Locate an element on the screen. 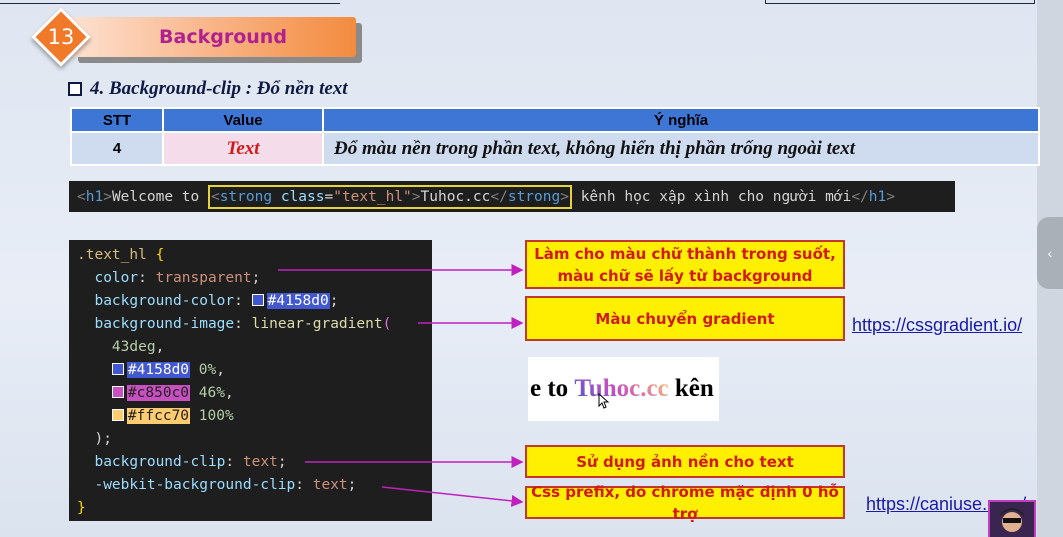  code-line-close-brace: } is located at coordinates (81, 508).